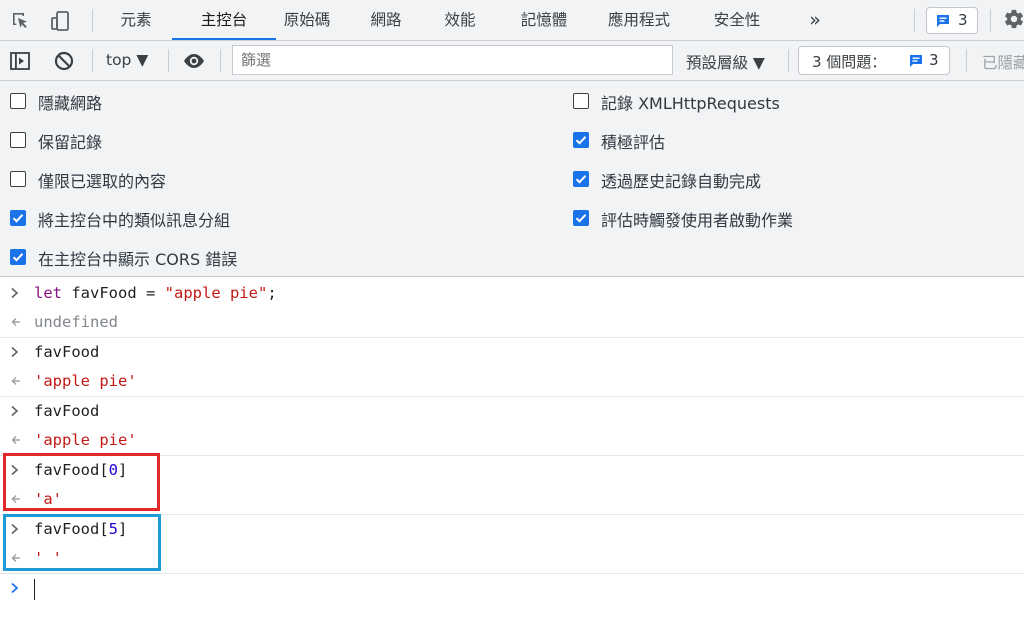 The width and height of the screenshot is (1024, 625). I want to click on tab-memory: 記憶體, so click(544, 20).